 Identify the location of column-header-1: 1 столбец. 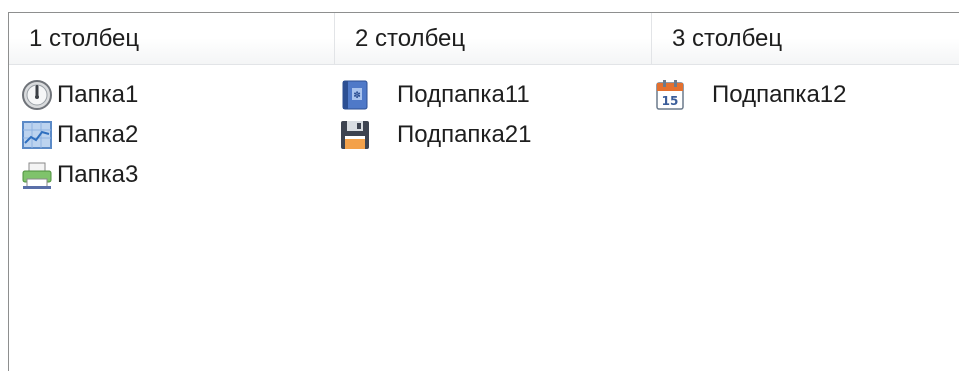
(172, 39).